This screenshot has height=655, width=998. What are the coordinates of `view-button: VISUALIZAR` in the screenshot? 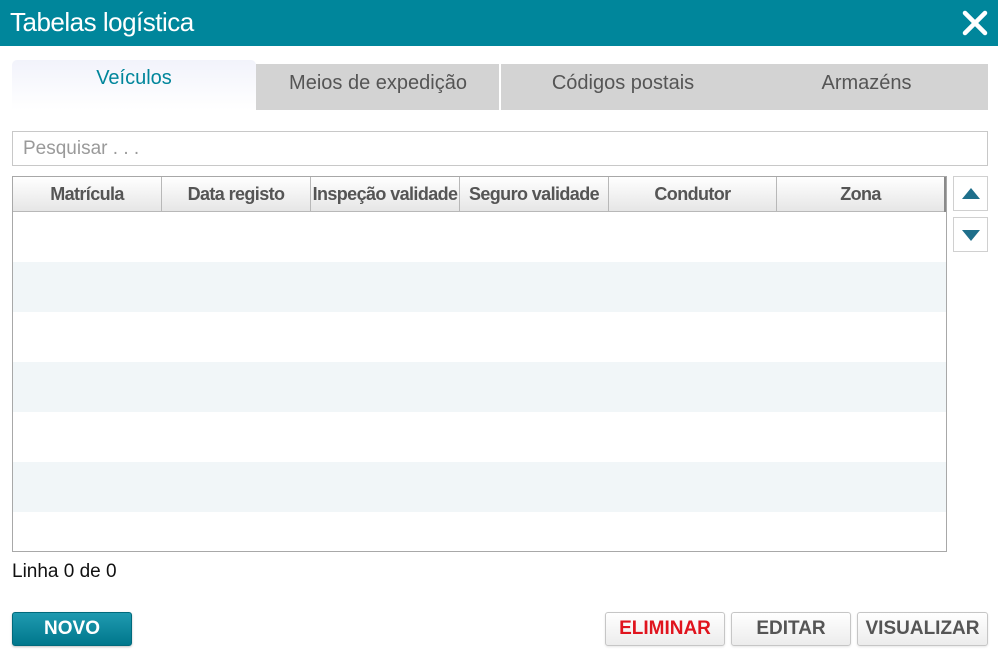 It's located at (922, 629).